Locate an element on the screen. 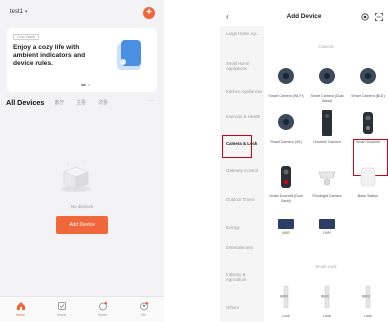 The width and height of the screenshot is (388, 322). tab-all-devices: All Devices is located at coordinates (25, 102).